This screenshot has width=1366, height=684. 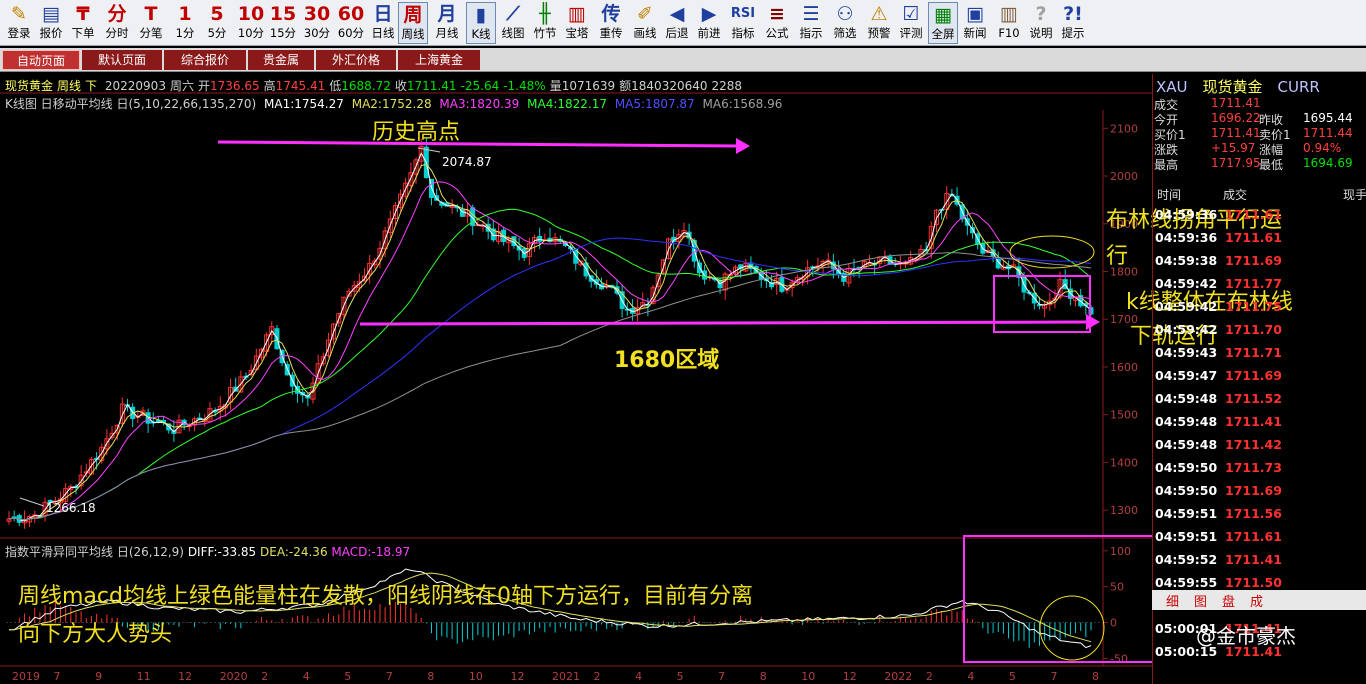 What do you see at coordinates (122, 60) in the screenshot?
I see `tab-1: 默认页面` at bounding box center [122, 60].